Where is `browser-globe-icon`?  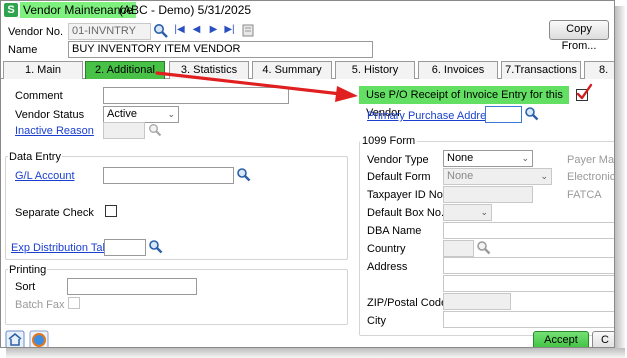 browser-globe-icon is located at coordinates (39, 339).